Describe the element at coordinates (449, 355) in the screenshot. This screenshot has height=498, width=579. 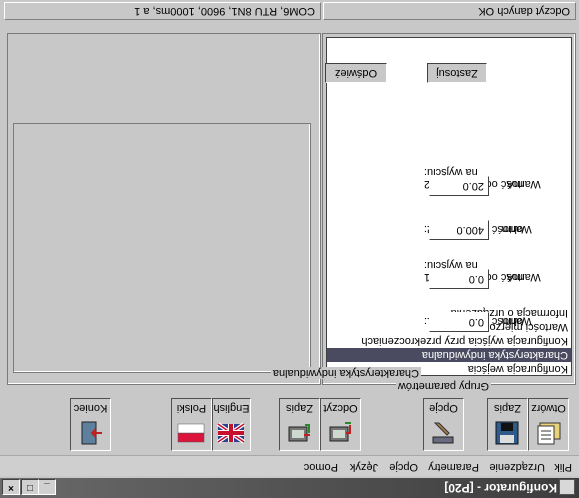
I see `list-item-selected: Charakterystyka indywidualna` at that location.